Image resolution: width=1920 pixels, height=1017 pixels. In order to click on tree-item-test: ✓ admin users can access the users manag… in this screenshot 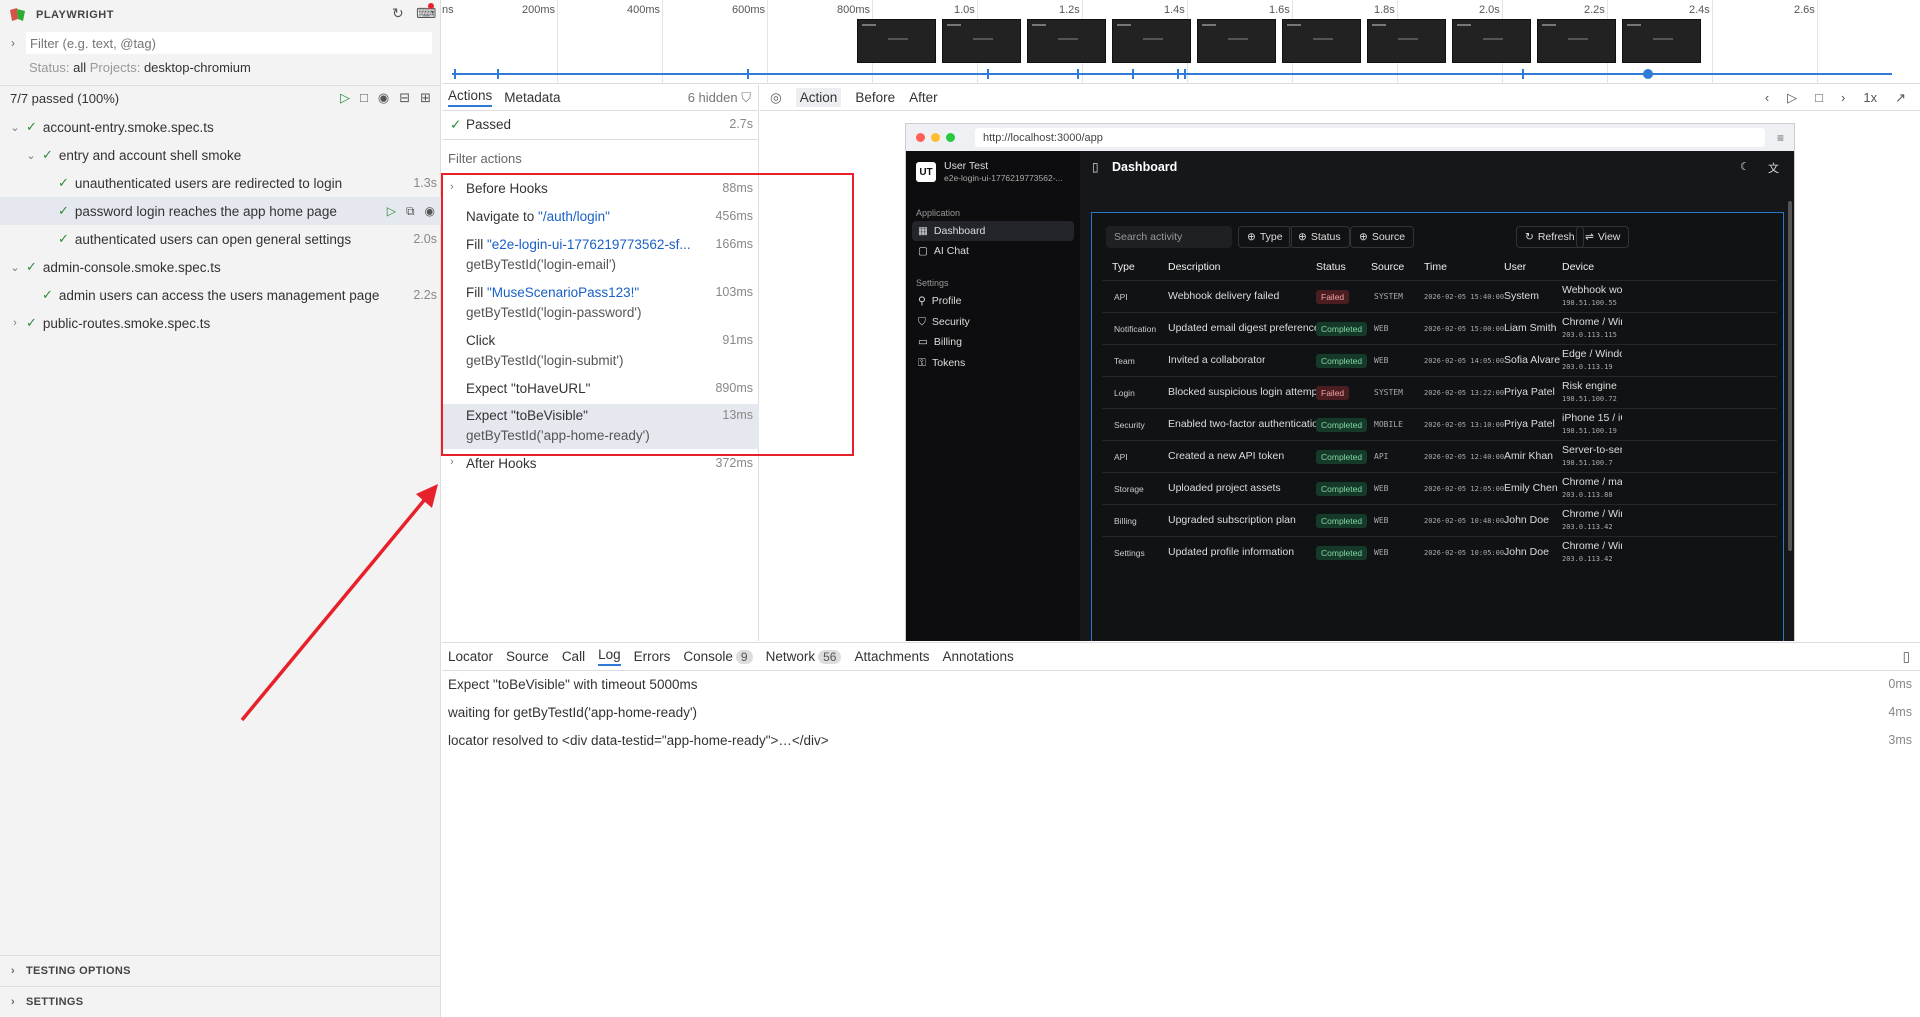, I will do `click(220, 295)`.